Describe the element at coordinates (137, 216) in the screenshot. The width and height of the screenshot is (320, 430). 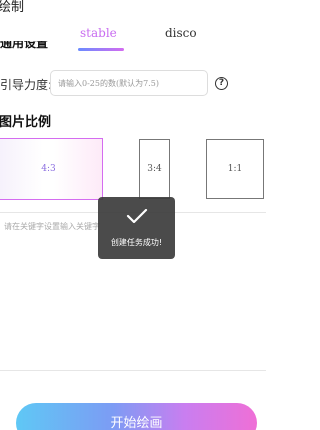
I see `check-icon` at that location.